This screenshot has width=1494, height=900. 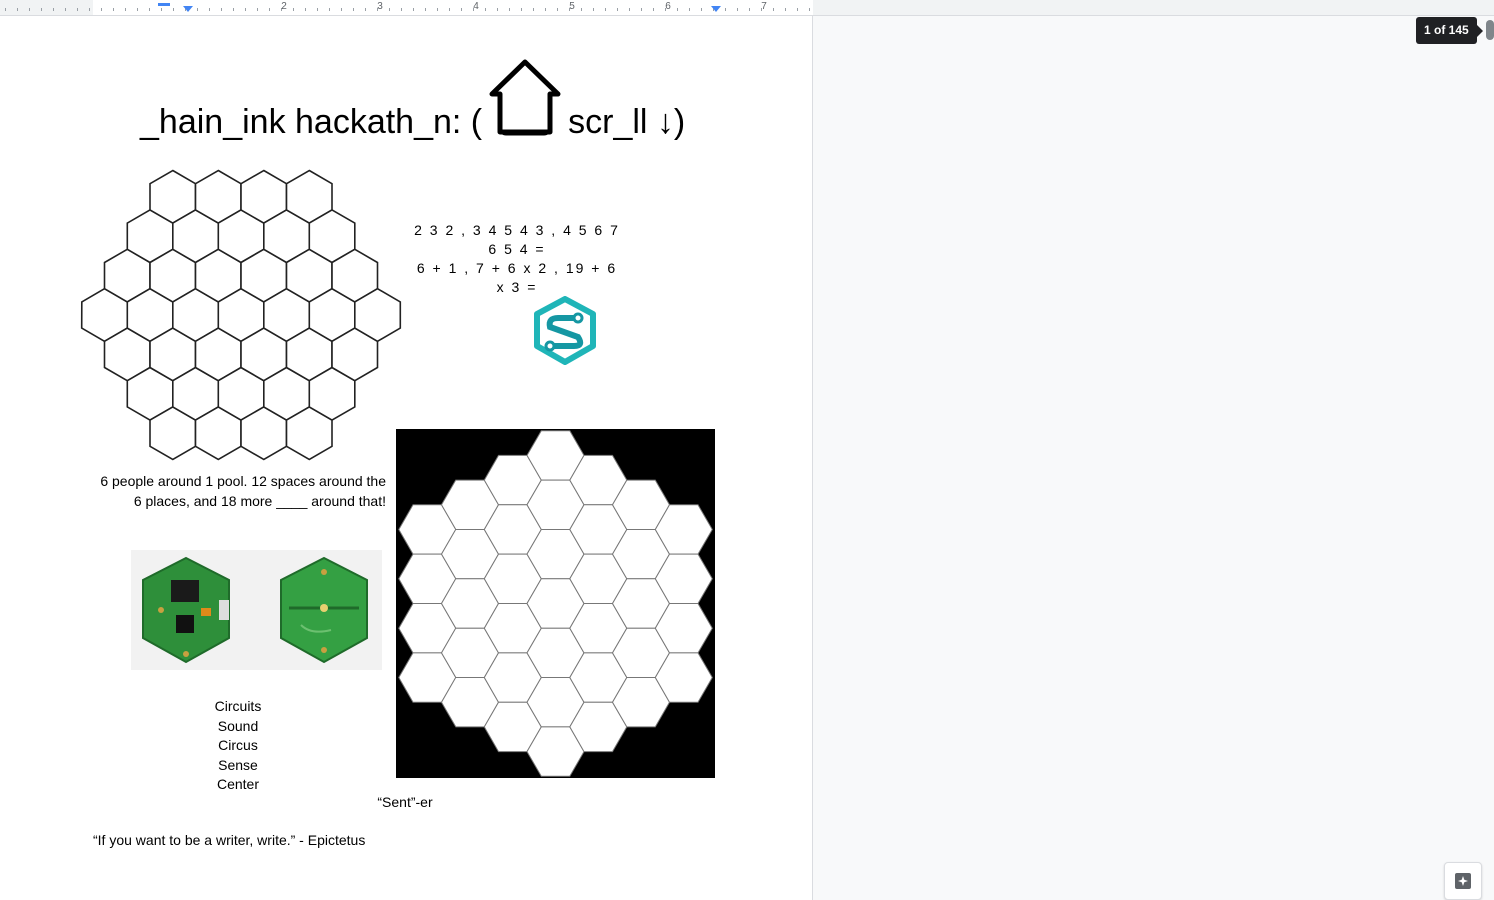 What do you see at coordinates (1449, 30) in the screenshot?
I see `page-count-badge: 1 of 145` at bounding box center [1449, 30].